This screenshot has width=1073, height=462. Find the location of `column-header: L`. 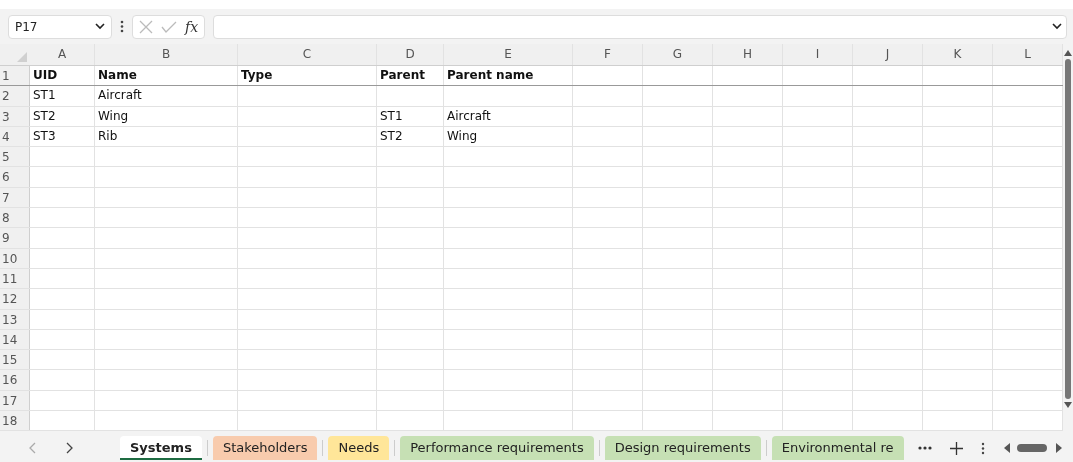

column-header: L is located at coordinates (1028, 54).